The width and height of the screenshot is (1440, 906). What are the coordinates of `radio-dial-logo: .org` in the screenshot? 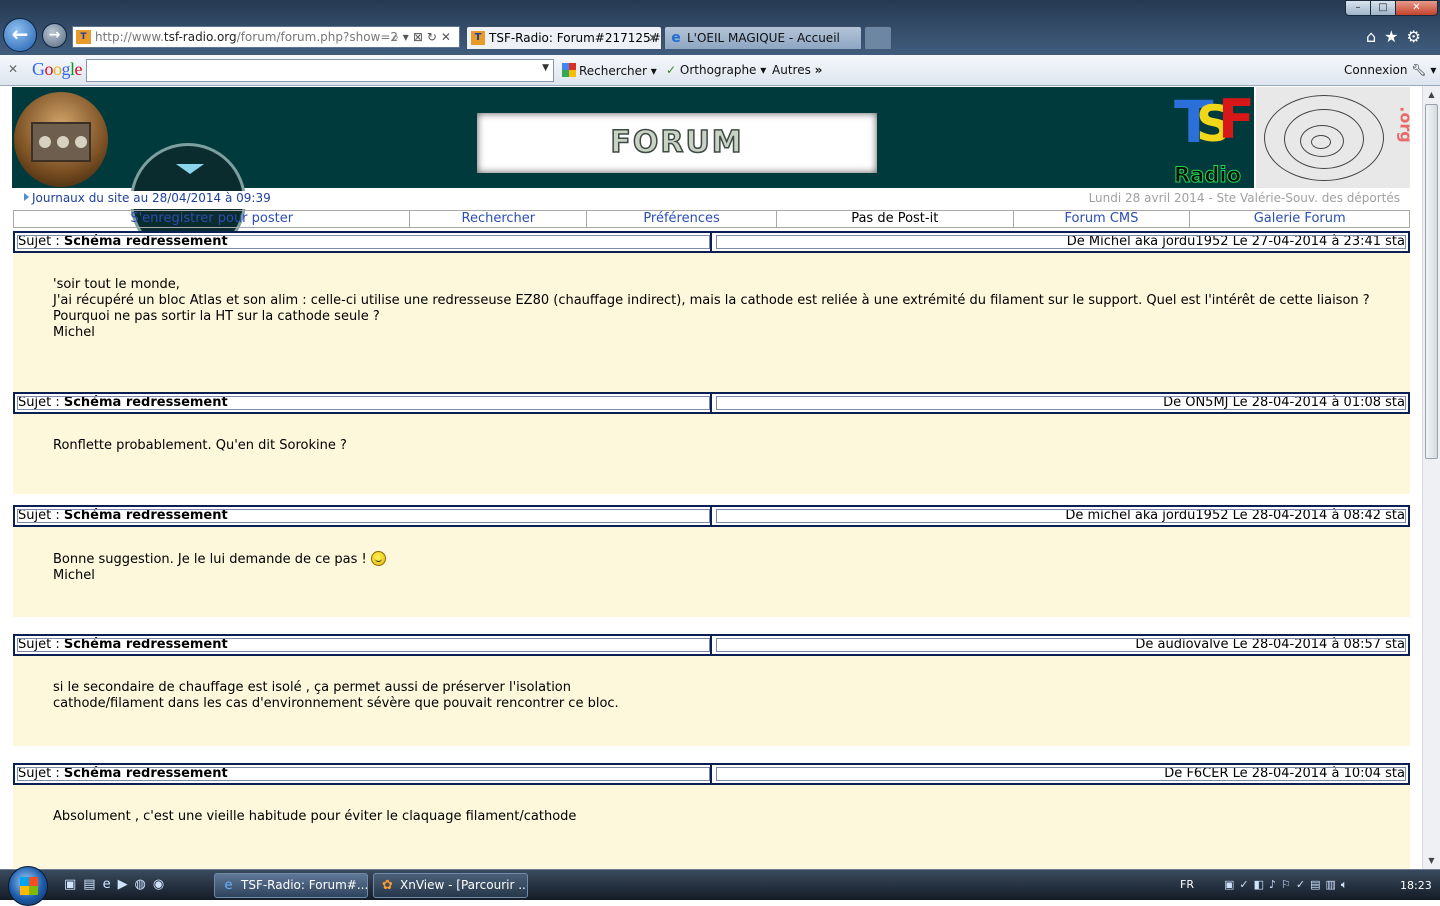 It's located at (1336, 137).